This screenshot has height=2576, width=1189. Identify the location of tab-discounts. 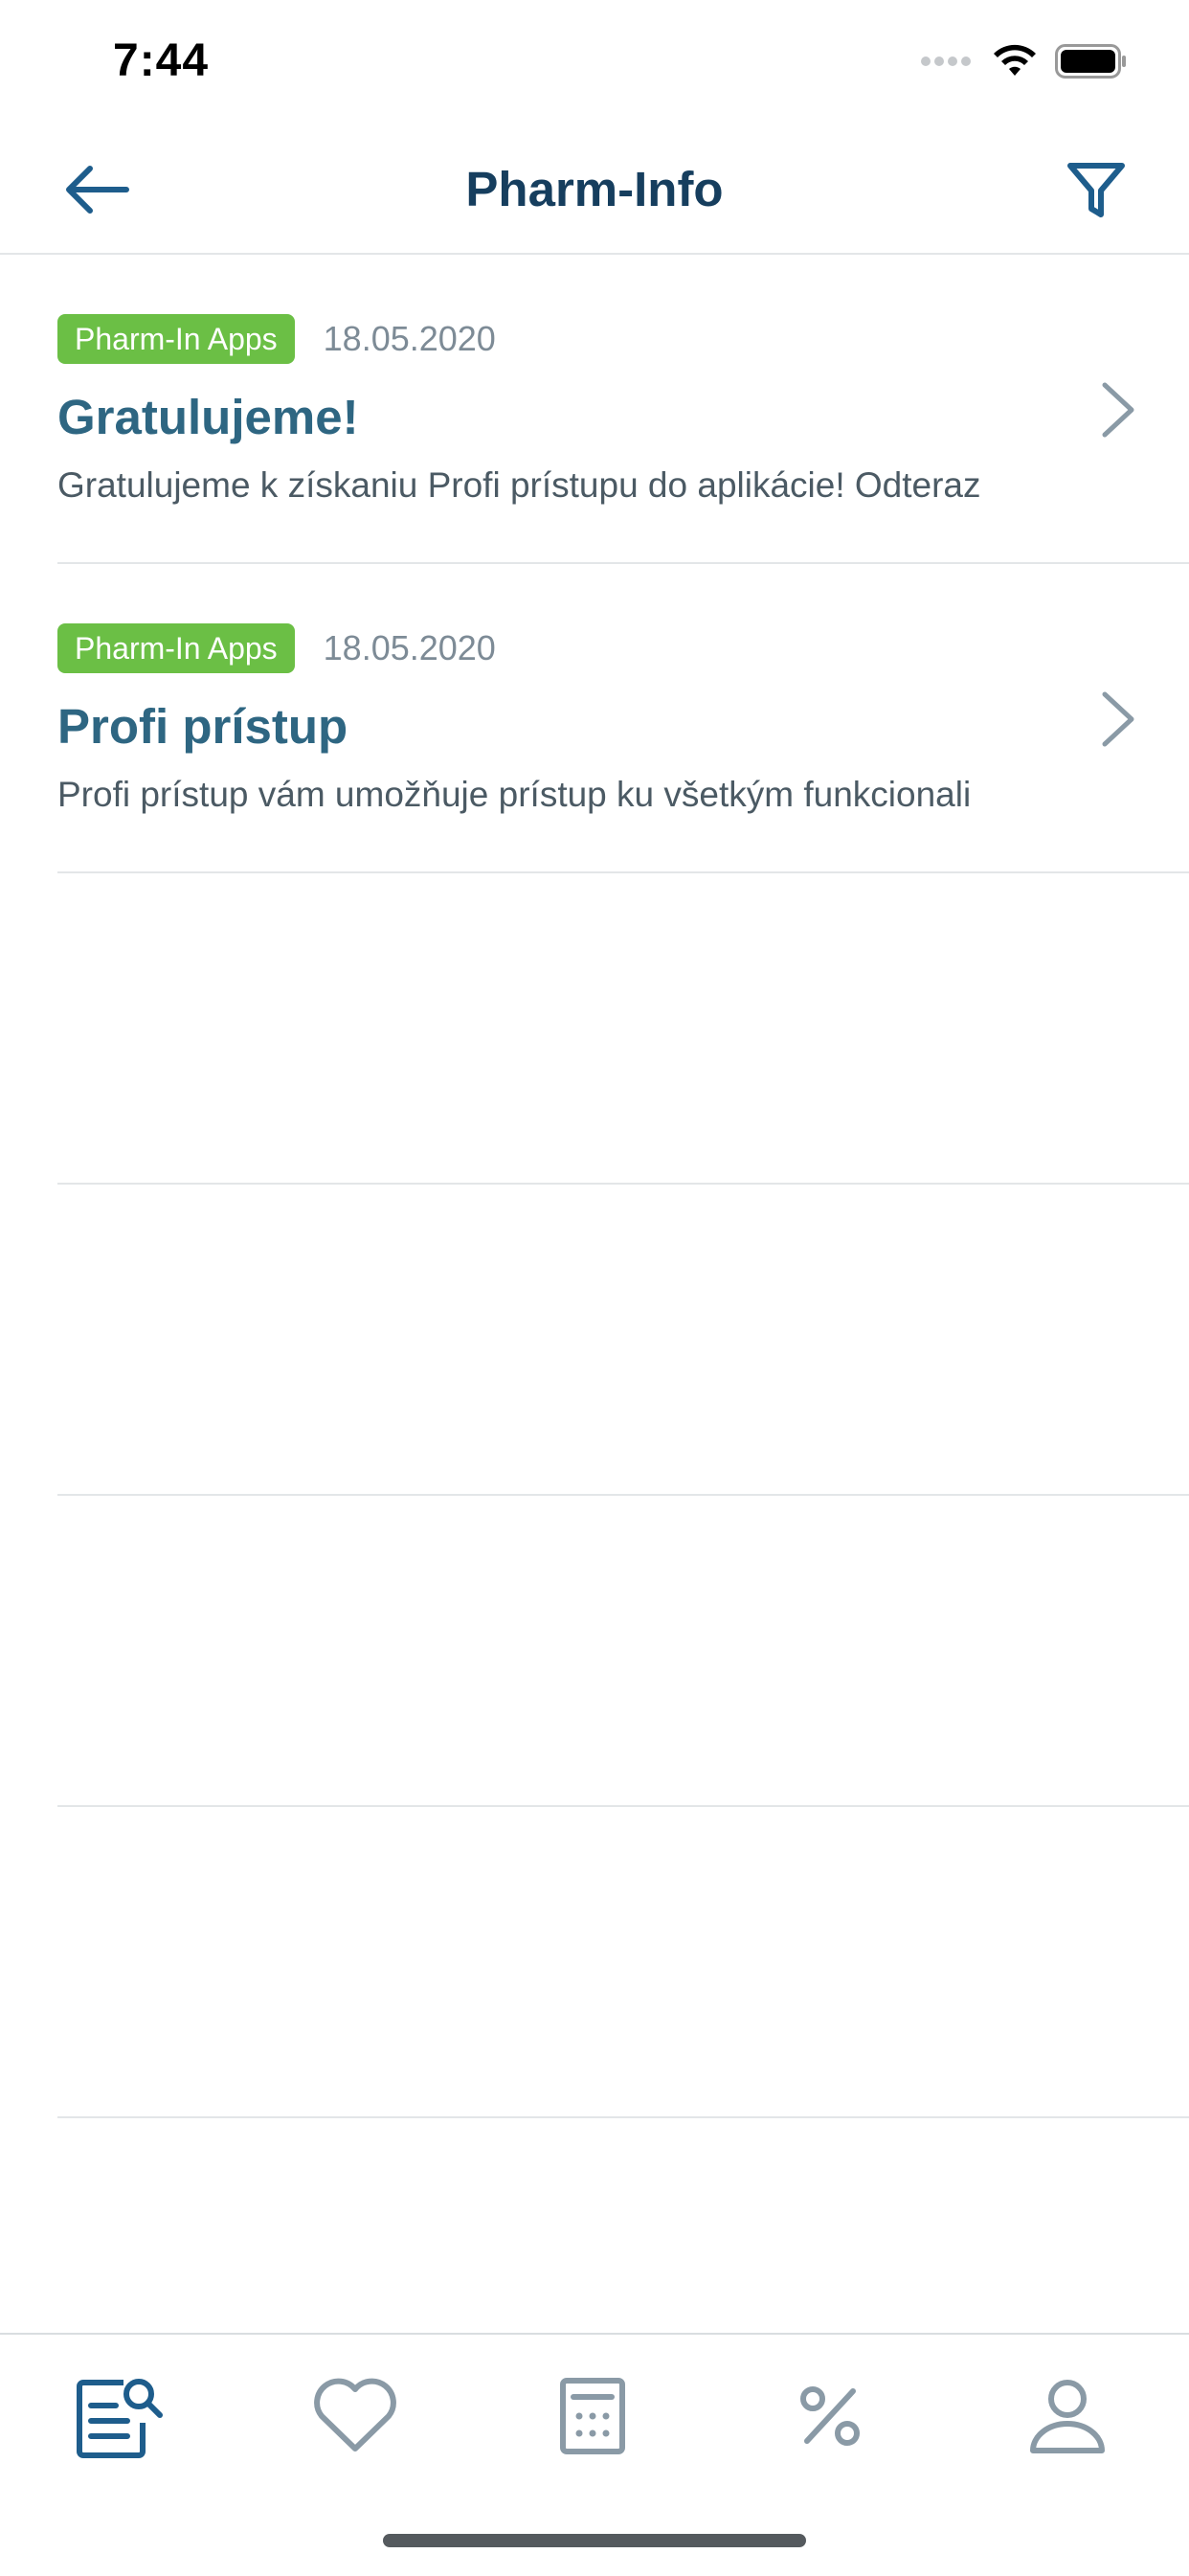
(830, 2416).